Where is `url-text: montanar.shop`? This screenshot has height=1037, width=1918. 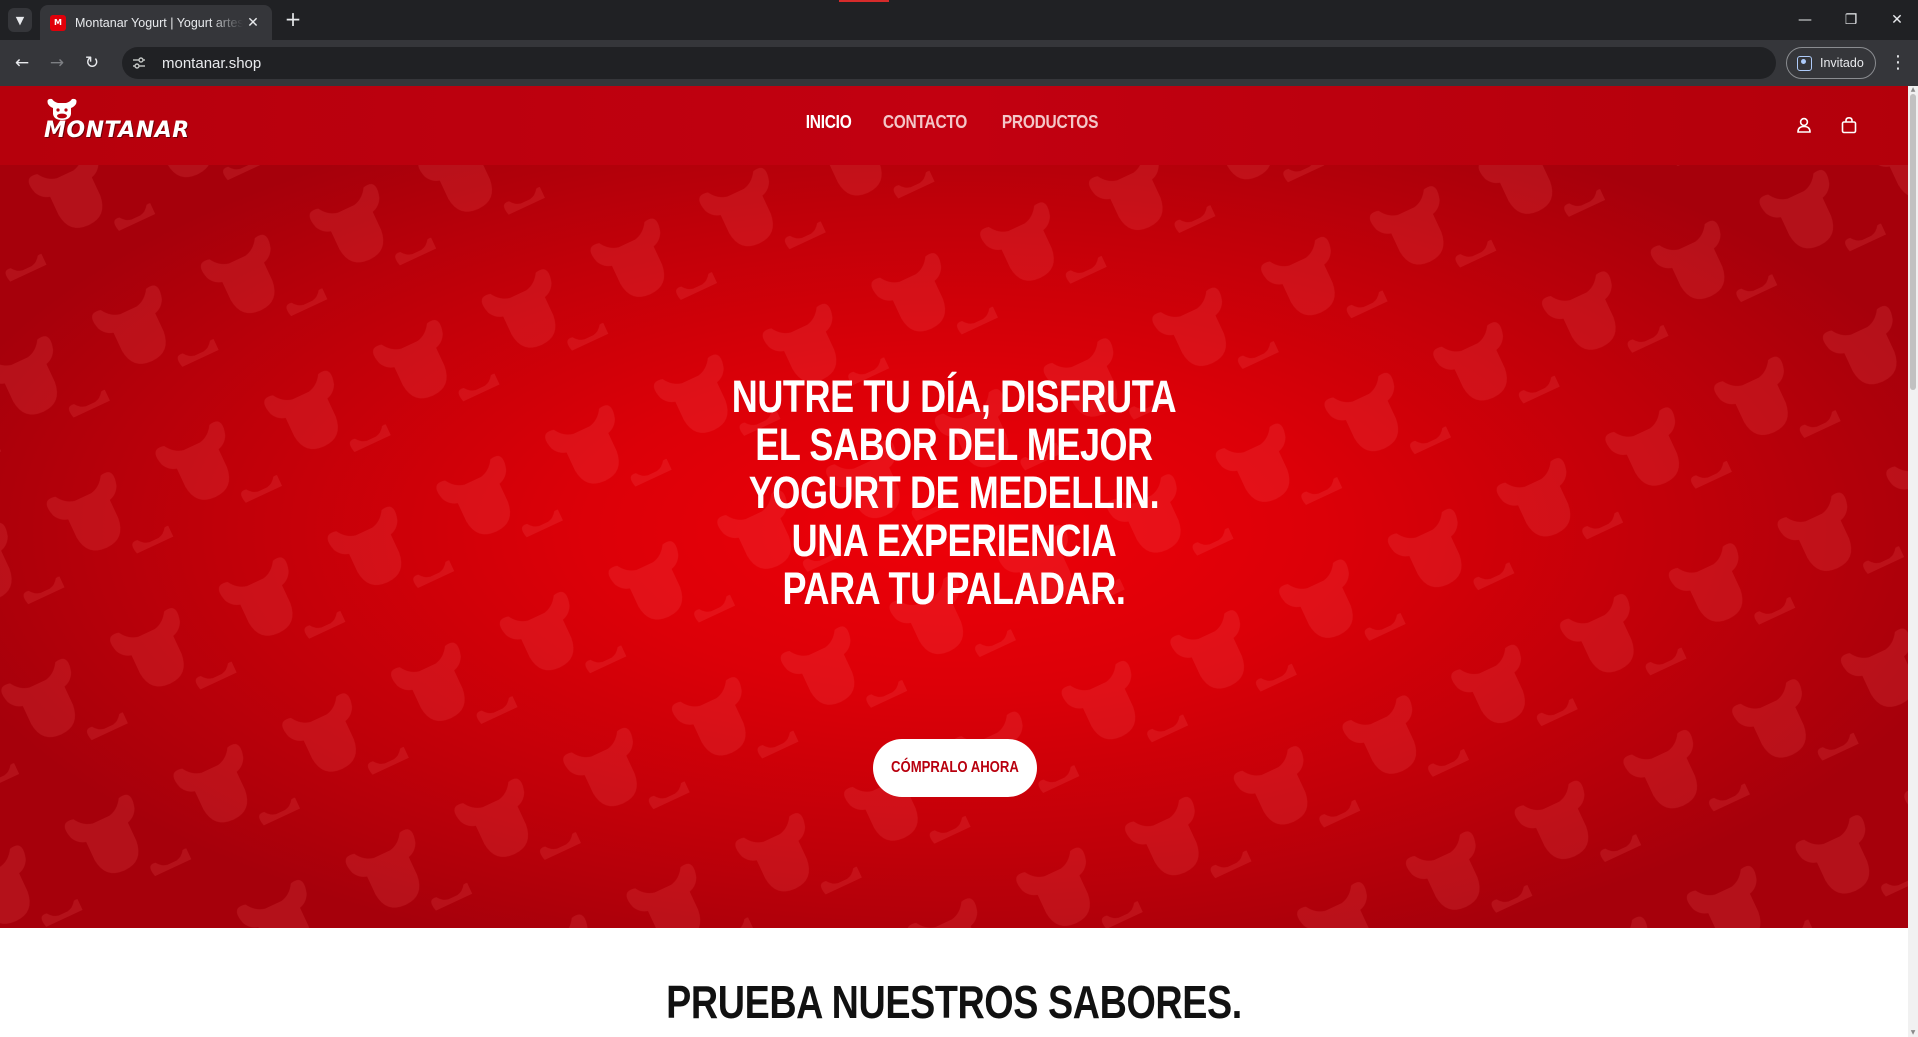 url-text: montanar.shop is located at coordinates (212, 63).